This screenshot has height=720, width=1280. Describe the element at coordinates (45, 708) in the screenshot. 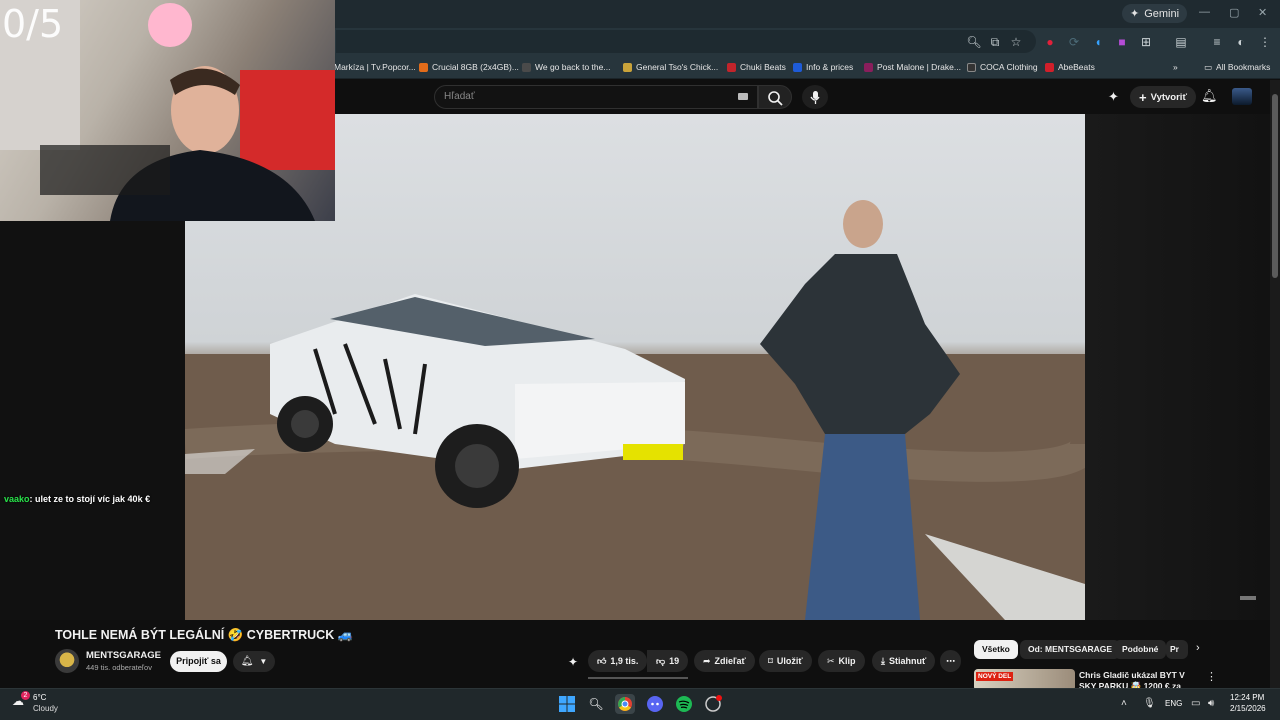

I see `weather-description: Cloudy` at that location.